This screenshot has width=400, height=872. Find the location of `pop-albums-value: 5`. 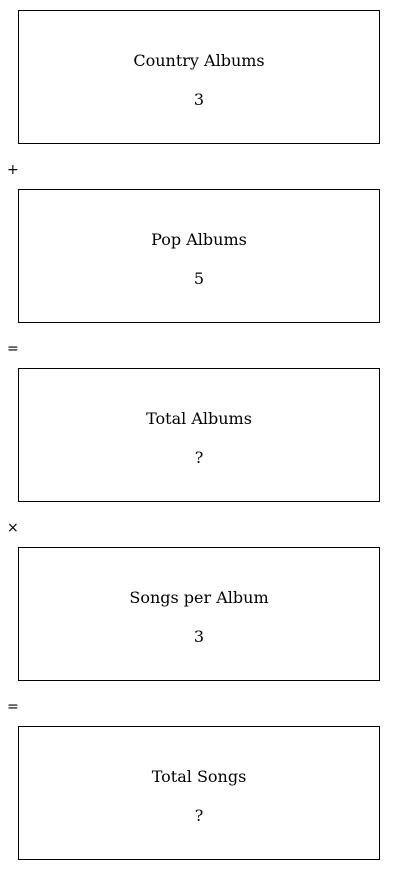

pop-albums-value: 5 is located at coordinates (199, 278).